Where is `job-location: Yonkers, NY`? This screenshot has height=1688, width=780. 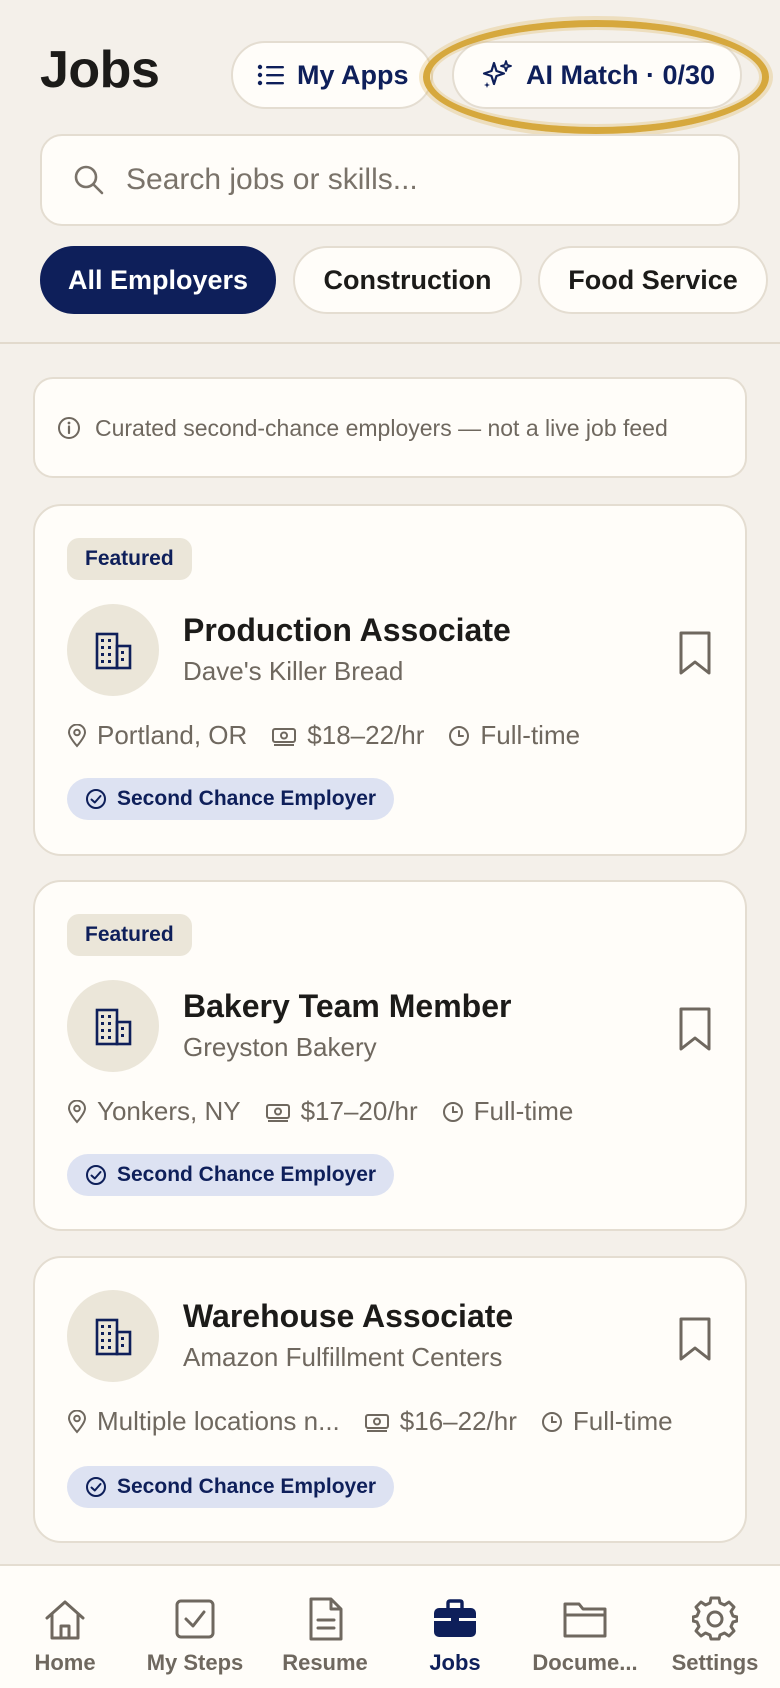 job-location: Yonkers, NY is located at coordinates (169, 1111).